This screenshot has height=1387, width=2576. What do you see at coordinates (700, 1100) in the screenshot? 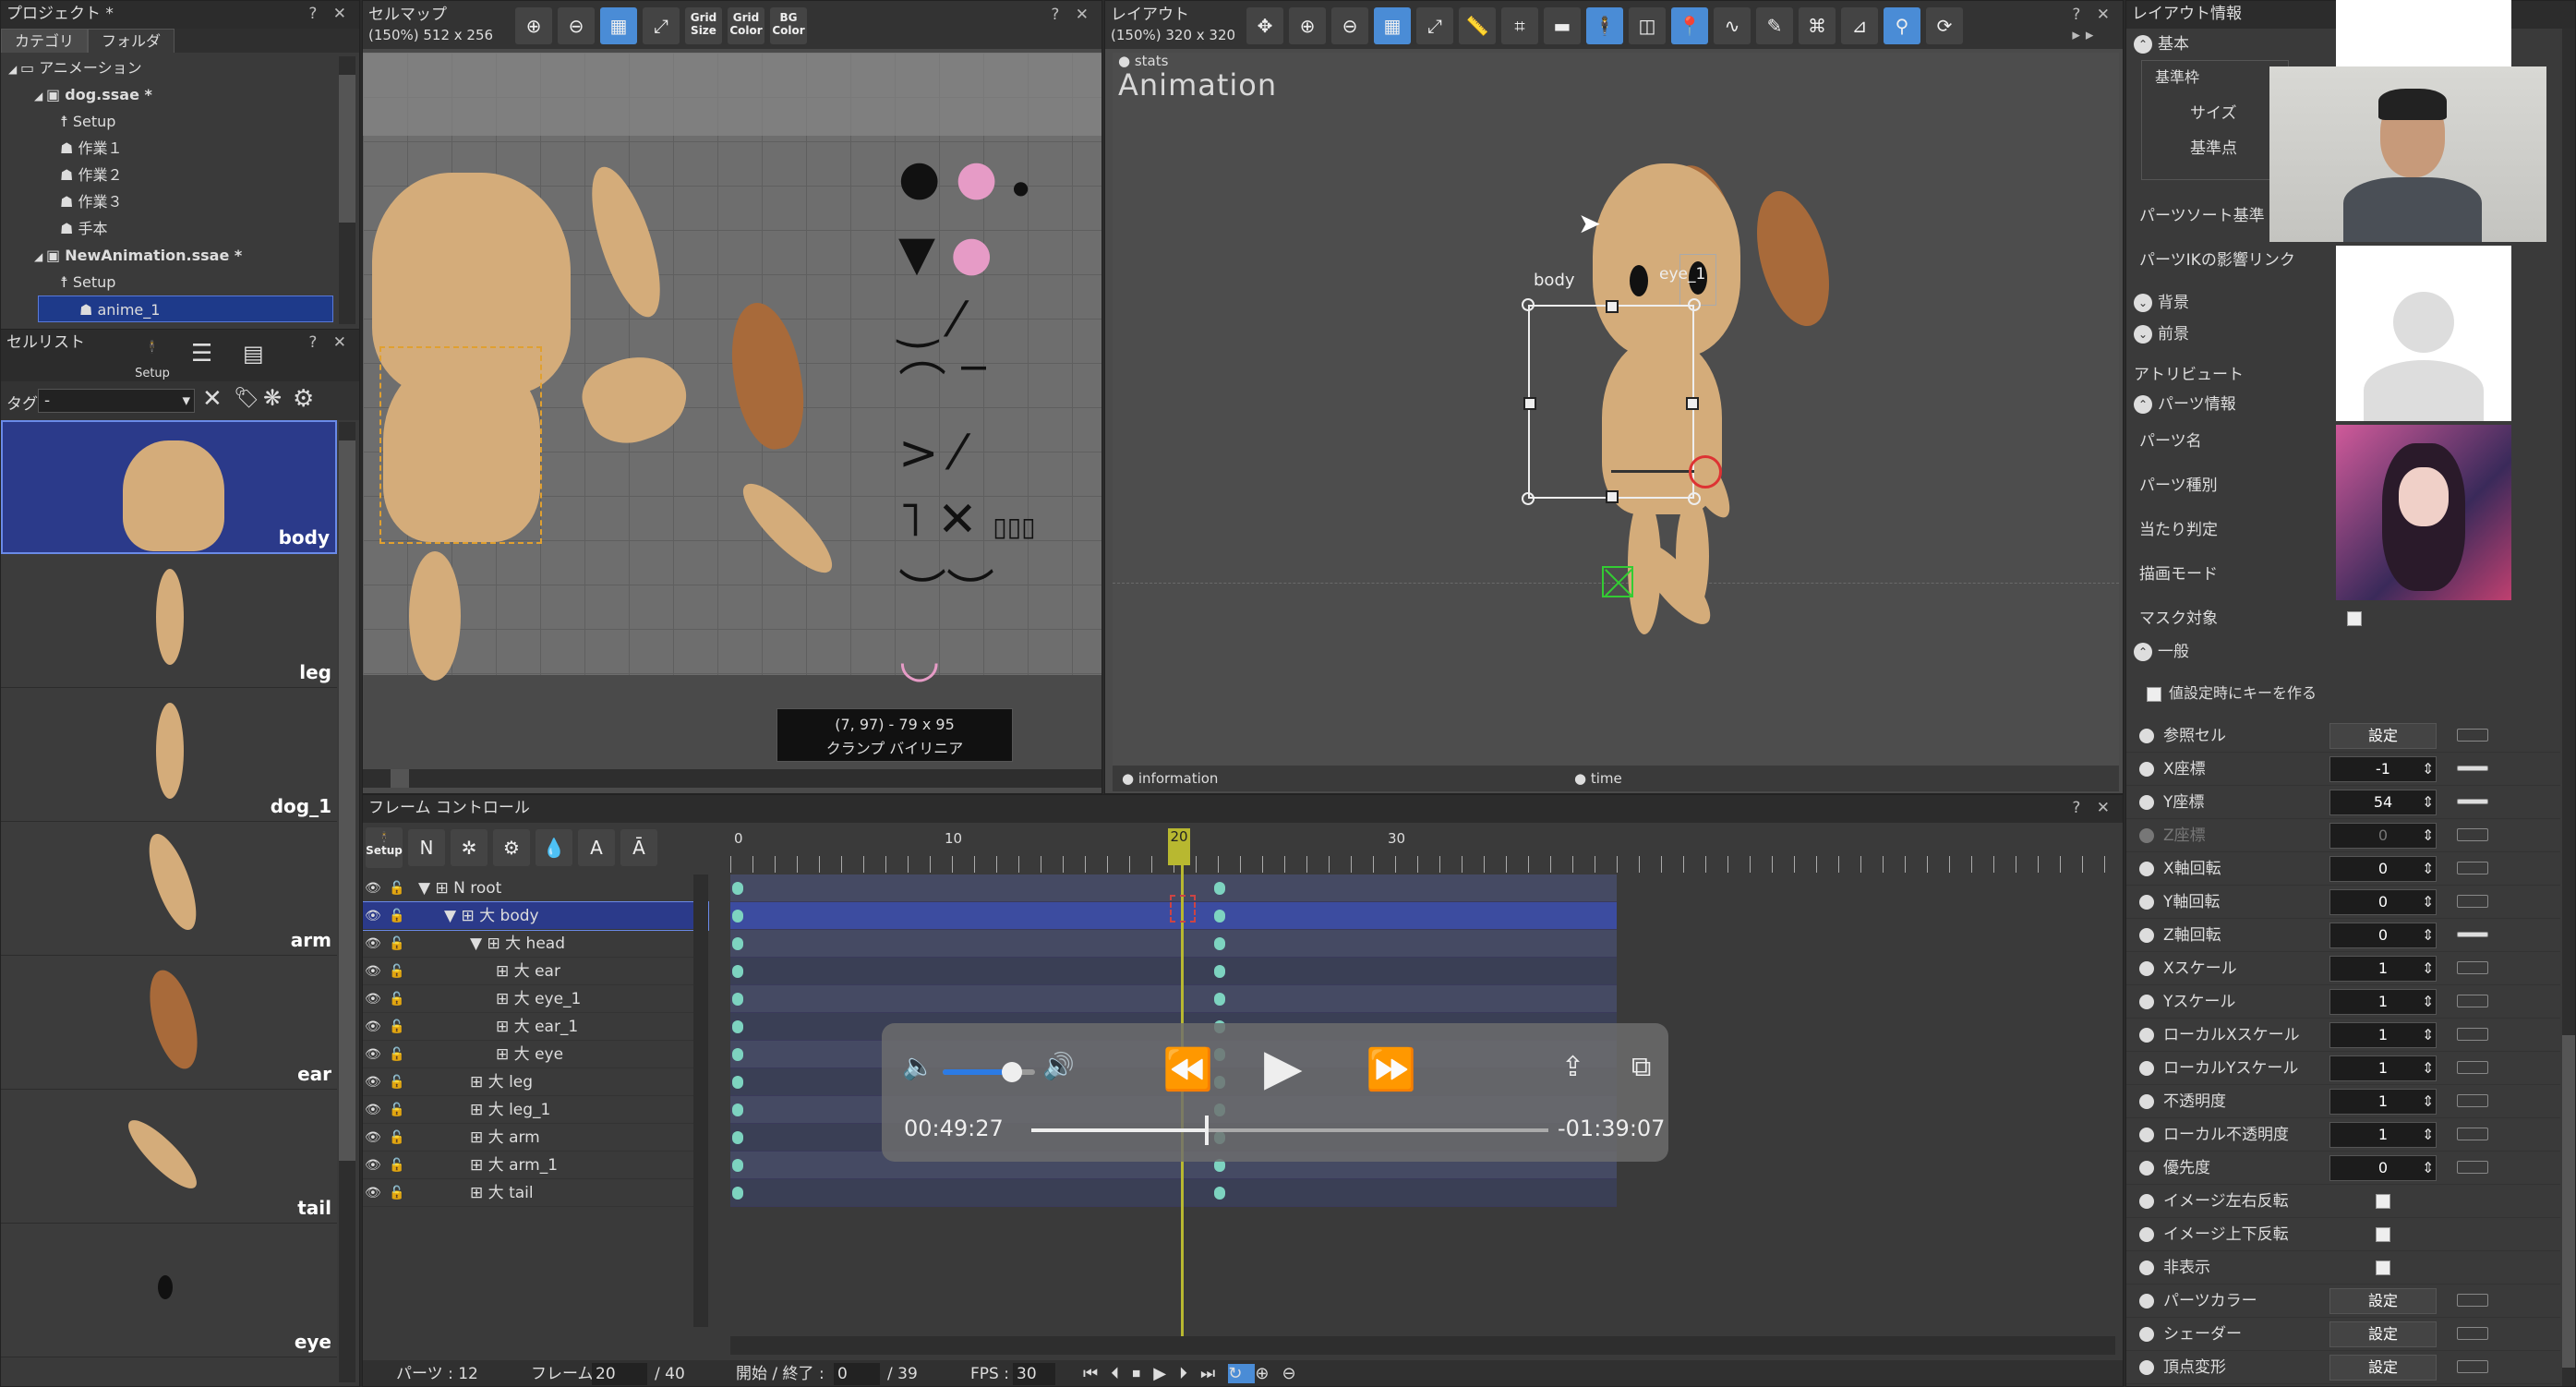
I see `part-list-scrollbar` at bounding box center [700, 1100].